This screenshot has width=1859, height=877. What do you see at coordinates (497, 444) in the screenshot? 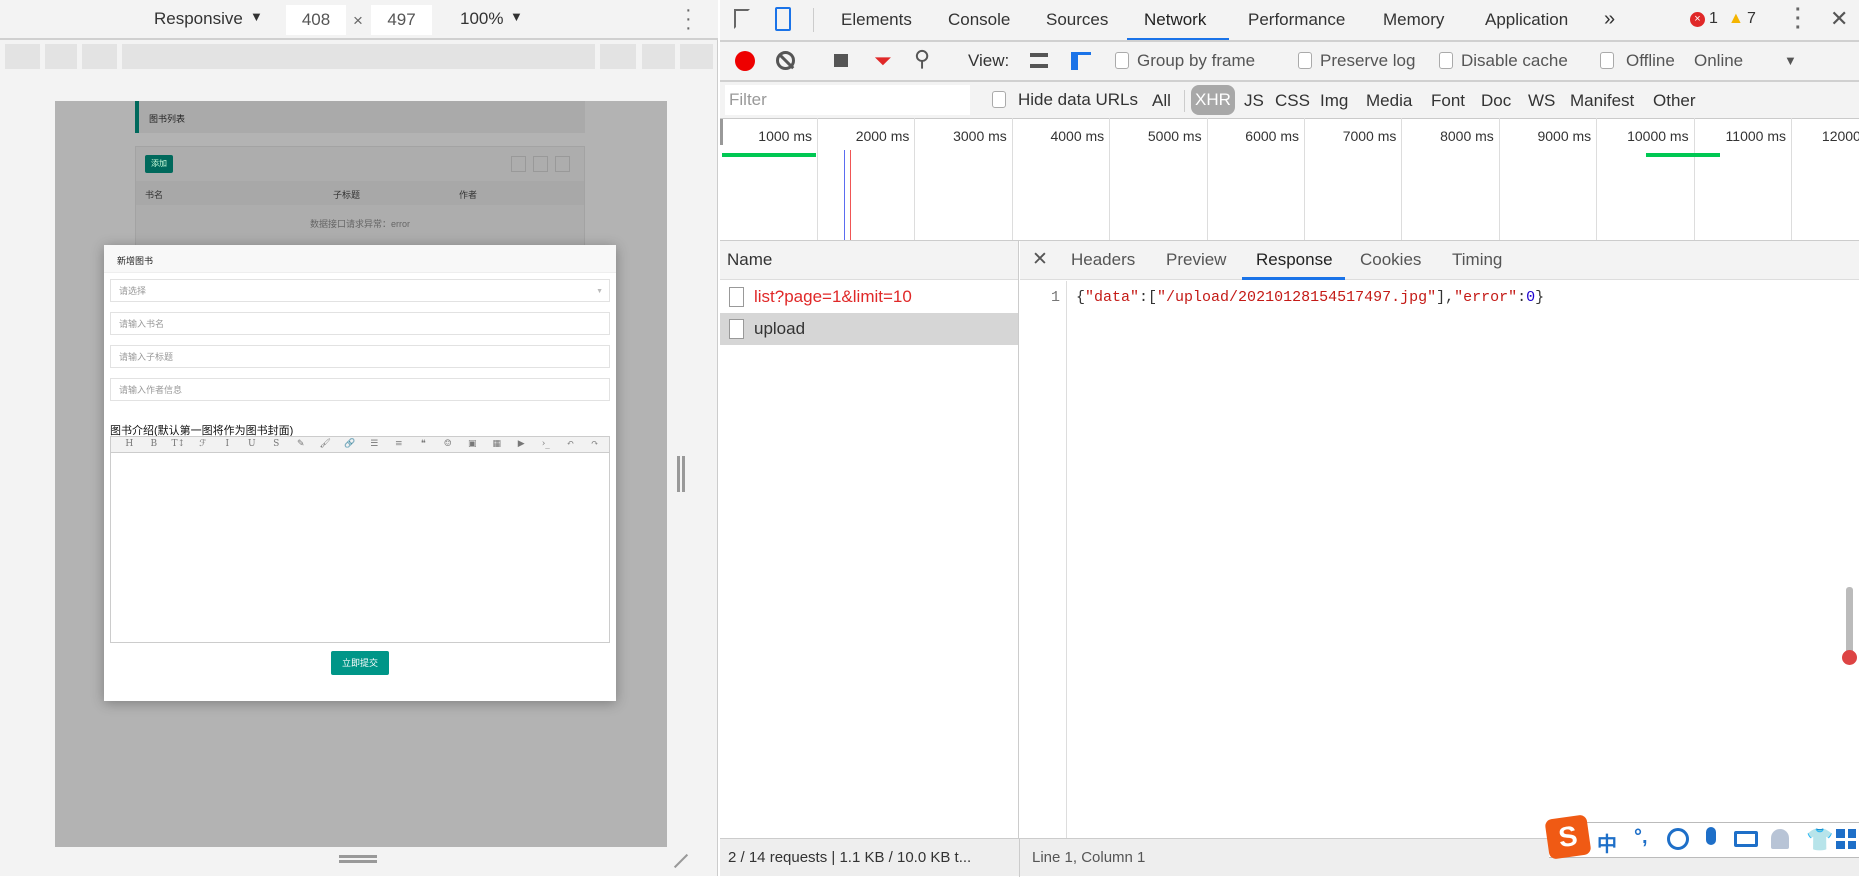
I see `editor-tool-button: ▦` at bounding box center [497, 444].